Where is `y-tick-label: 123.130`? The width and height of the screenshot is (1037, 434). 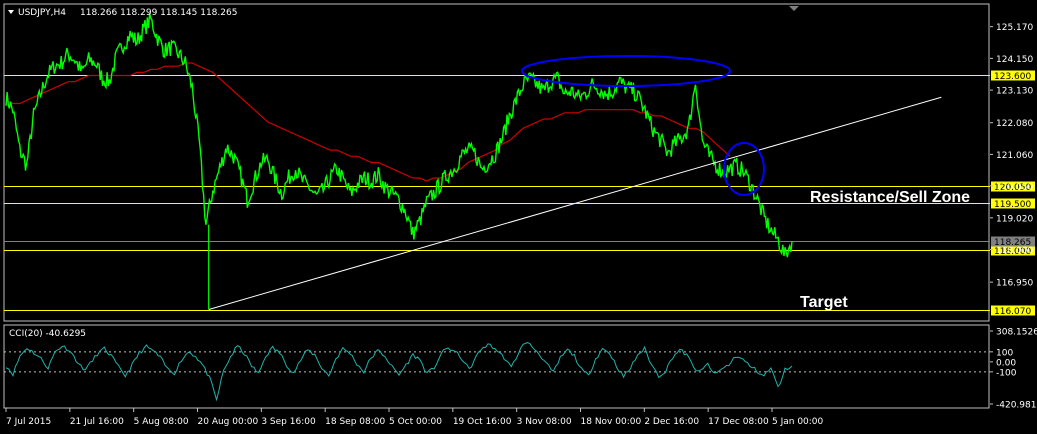 y-tick-label: 123.130 is located at coordinates (1014, 92).